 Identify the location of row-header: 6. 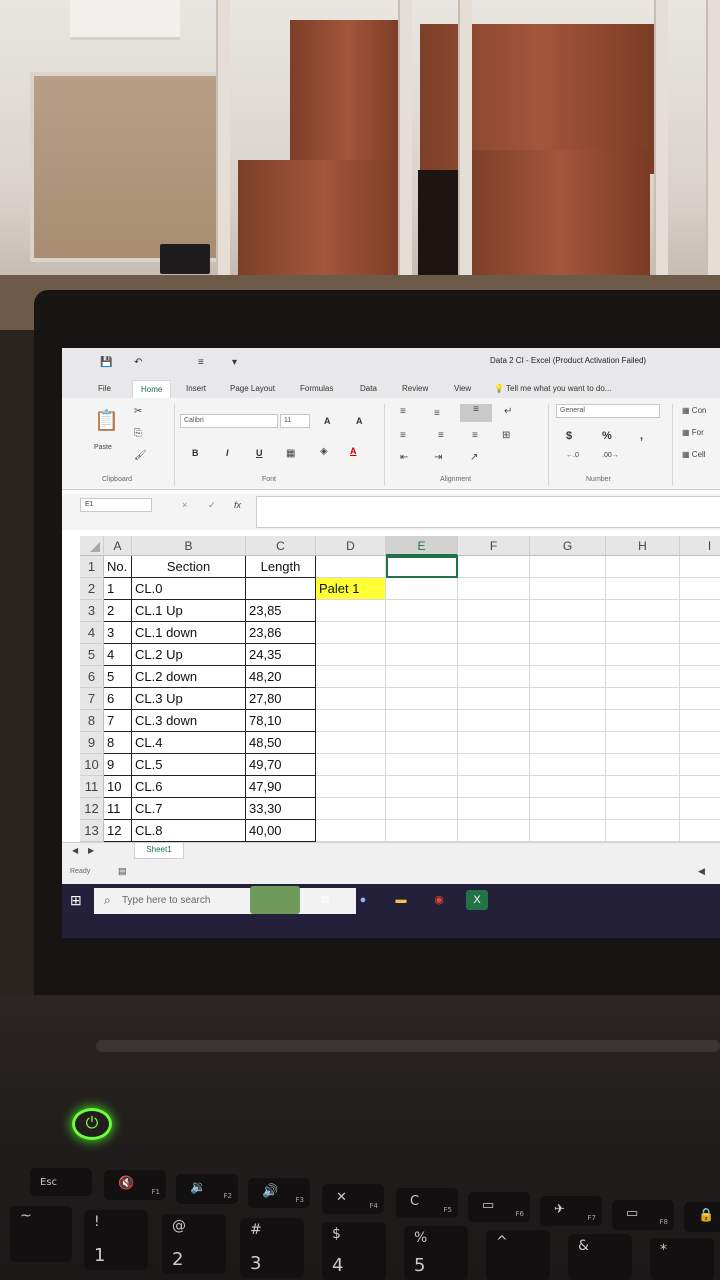
(92, 677).